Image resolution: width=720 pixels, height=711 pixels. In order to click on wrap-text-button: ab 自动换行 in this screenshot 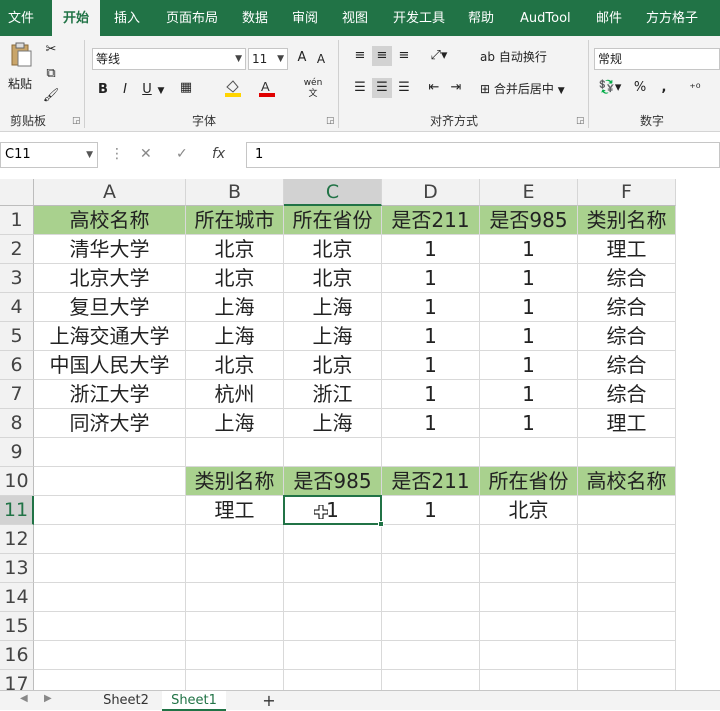, I will do `click(520, 57)`.